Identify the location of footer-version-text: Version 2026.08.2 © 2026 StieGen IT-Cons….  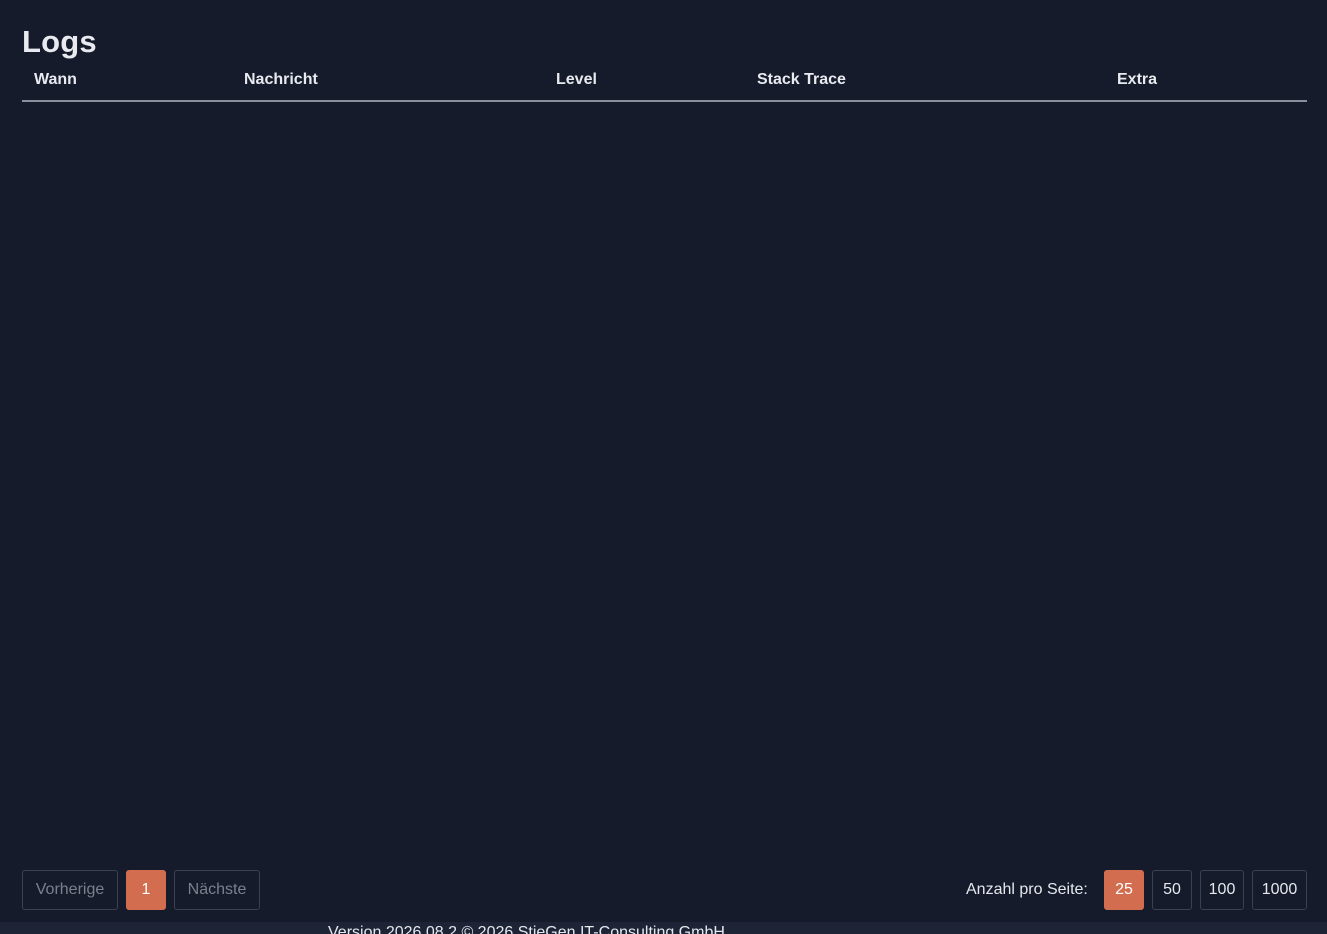
(526, 929).